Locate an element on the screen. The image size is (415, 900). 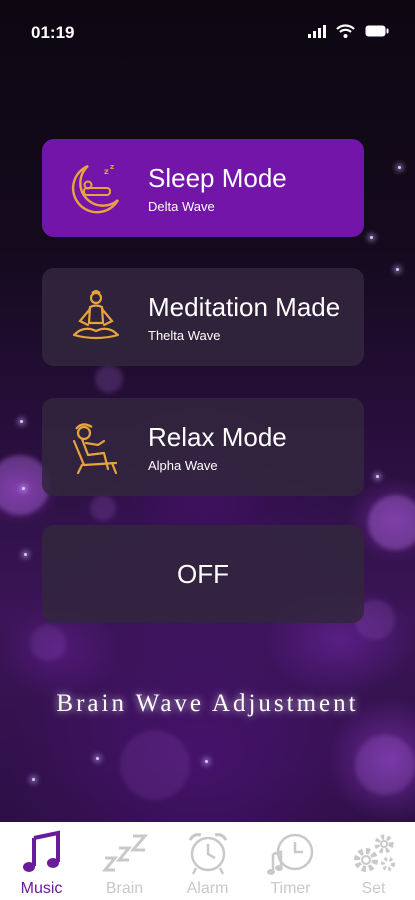
status-bar: 01:19 is located at coordinates (207, 32).